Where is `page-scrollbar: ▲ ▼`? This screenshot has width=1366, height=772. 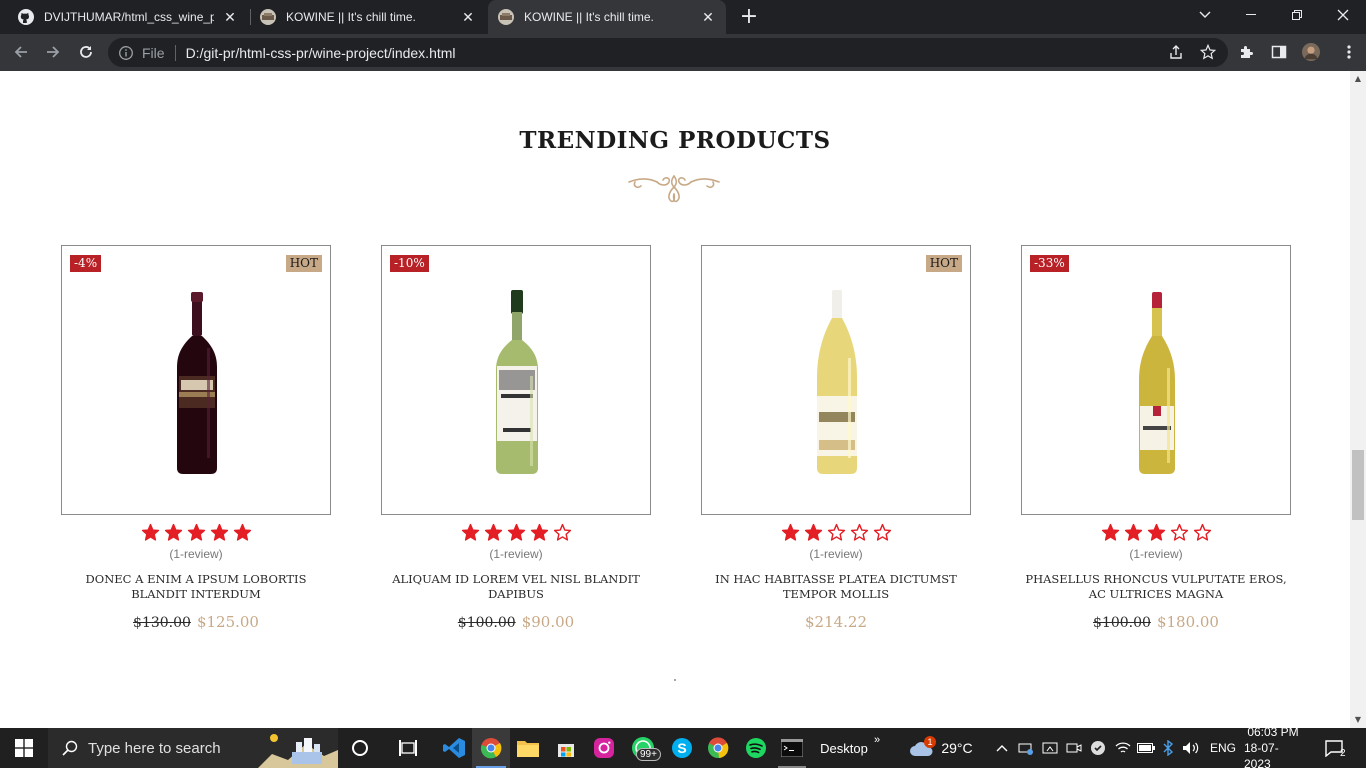 page-scrollbar: ▲ ▼ is located at coordinates (1358, 399).